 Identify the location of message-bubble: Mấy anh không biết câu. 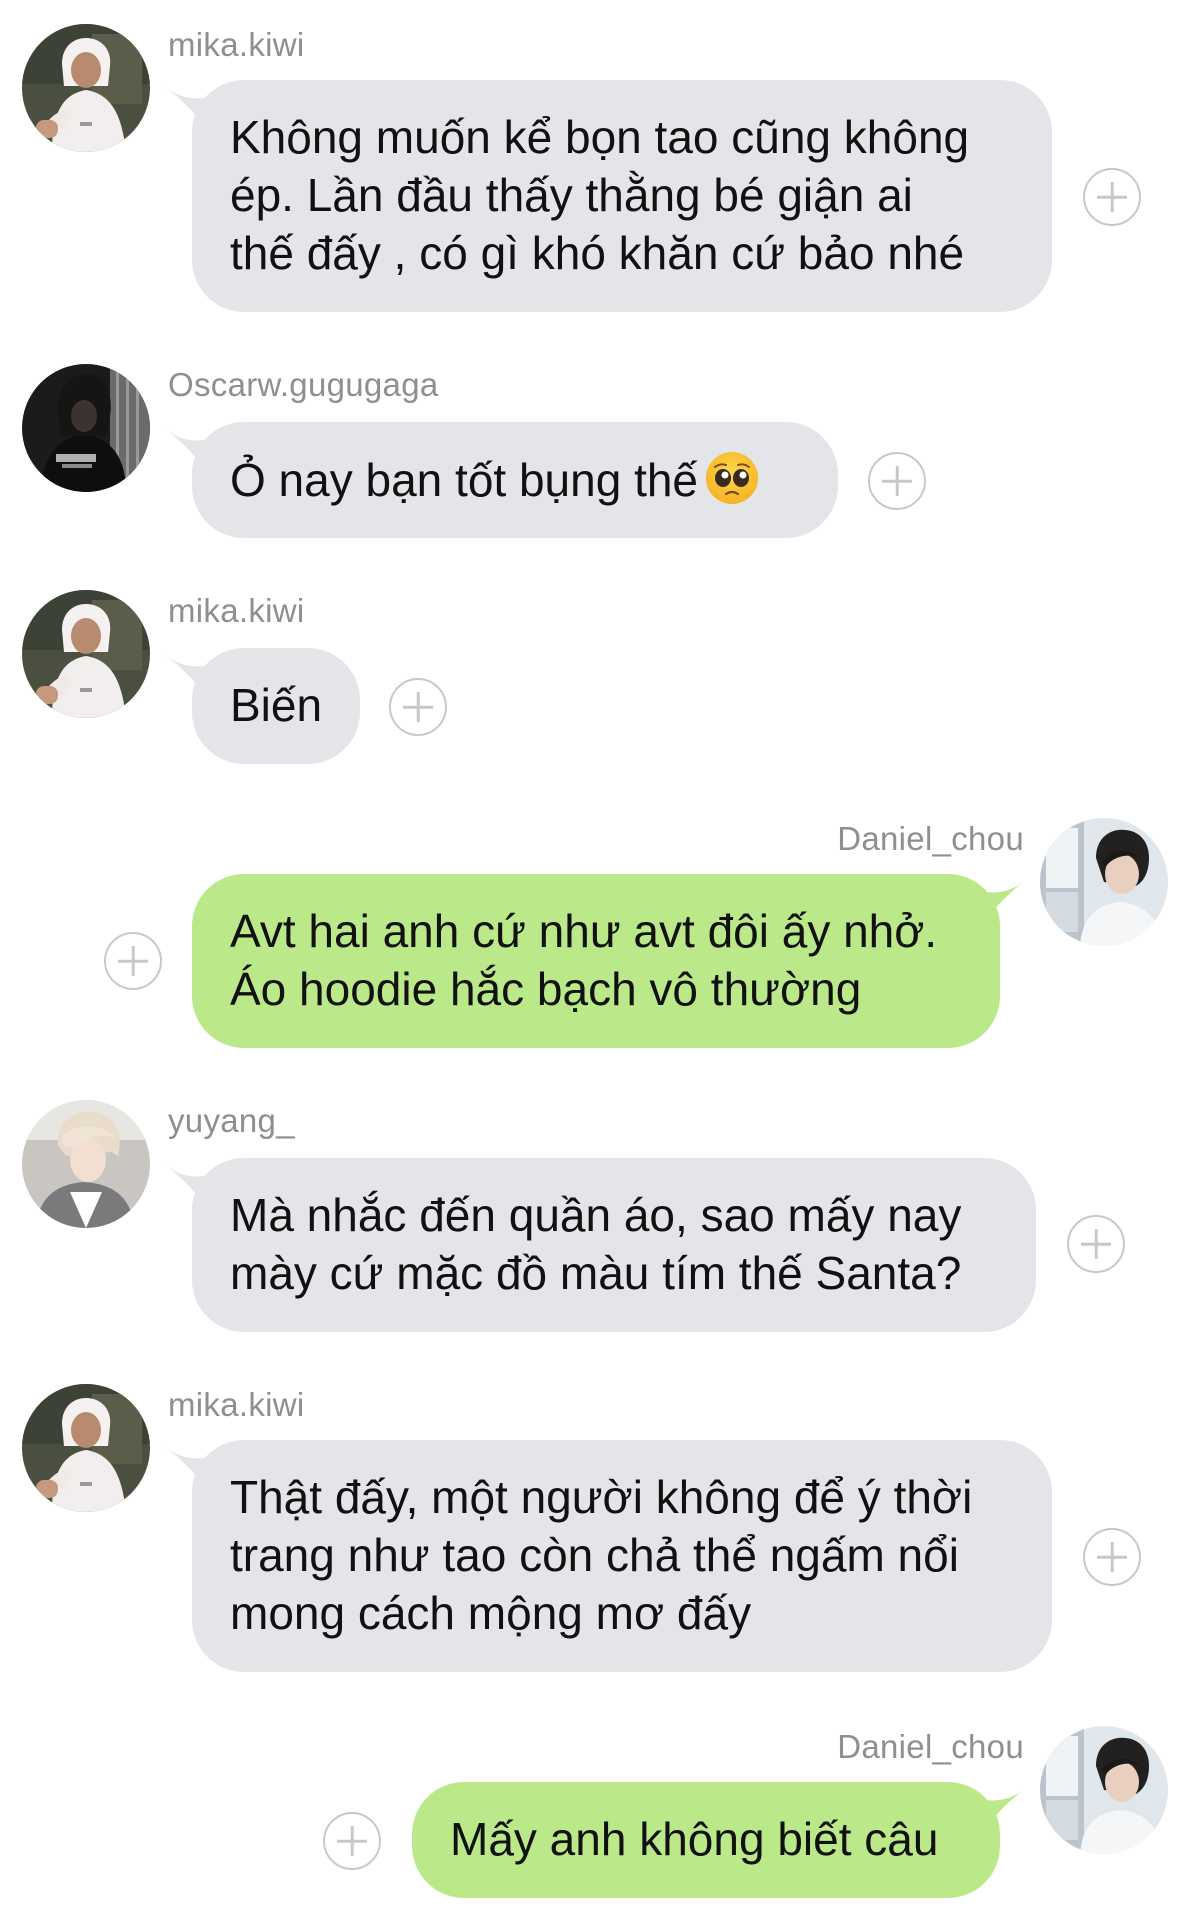
(706, 1840).